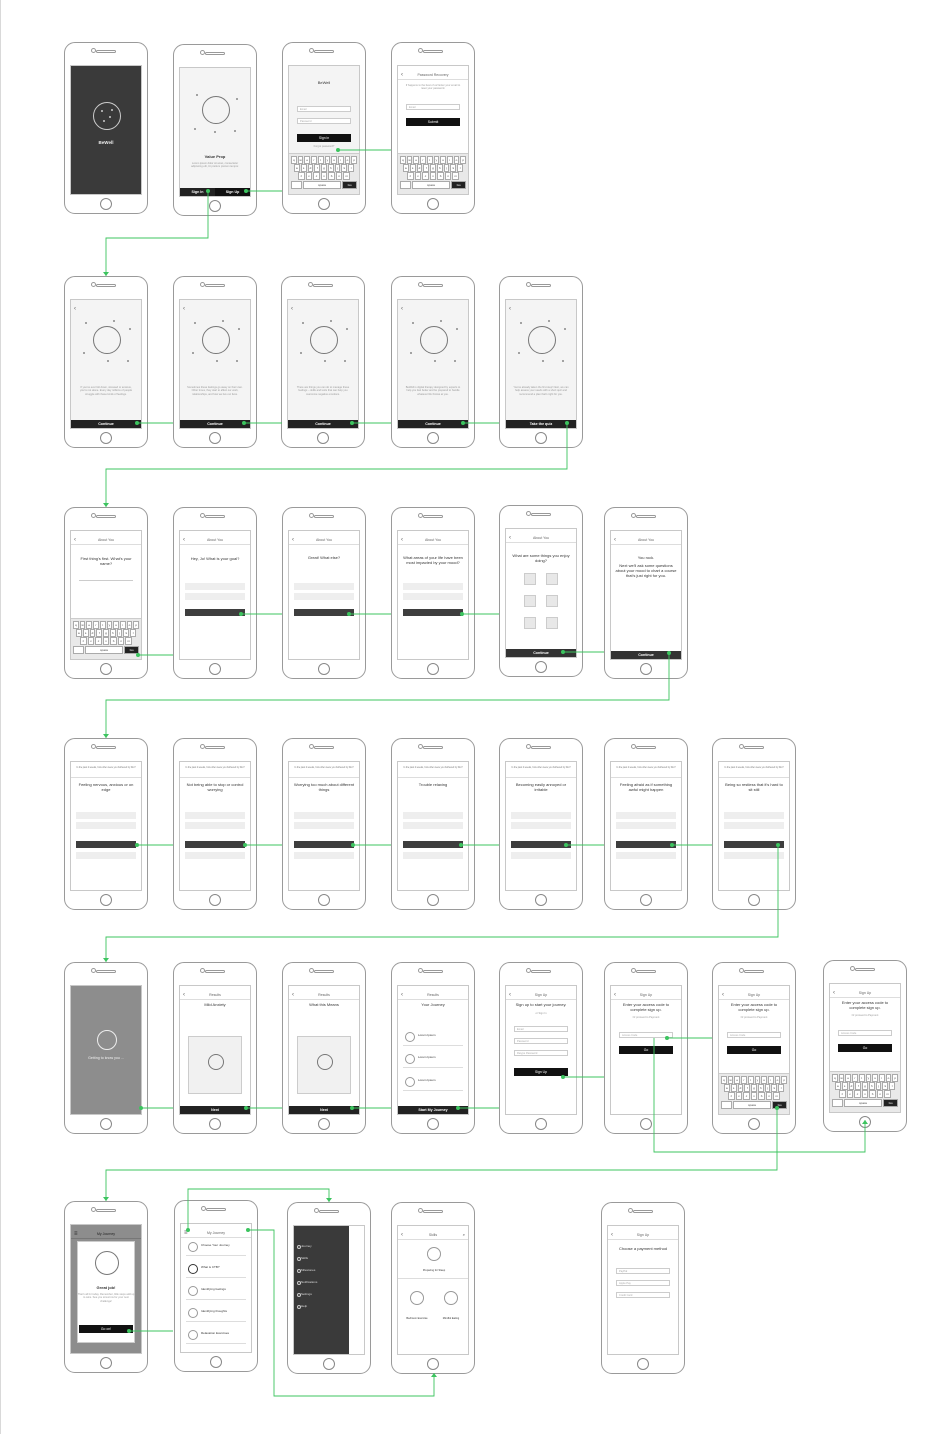 The image size is (932, 1434). What do you see at coordinates (126, 633) in the screenshot?
I see `key: k` at bounding box center [126, 633].